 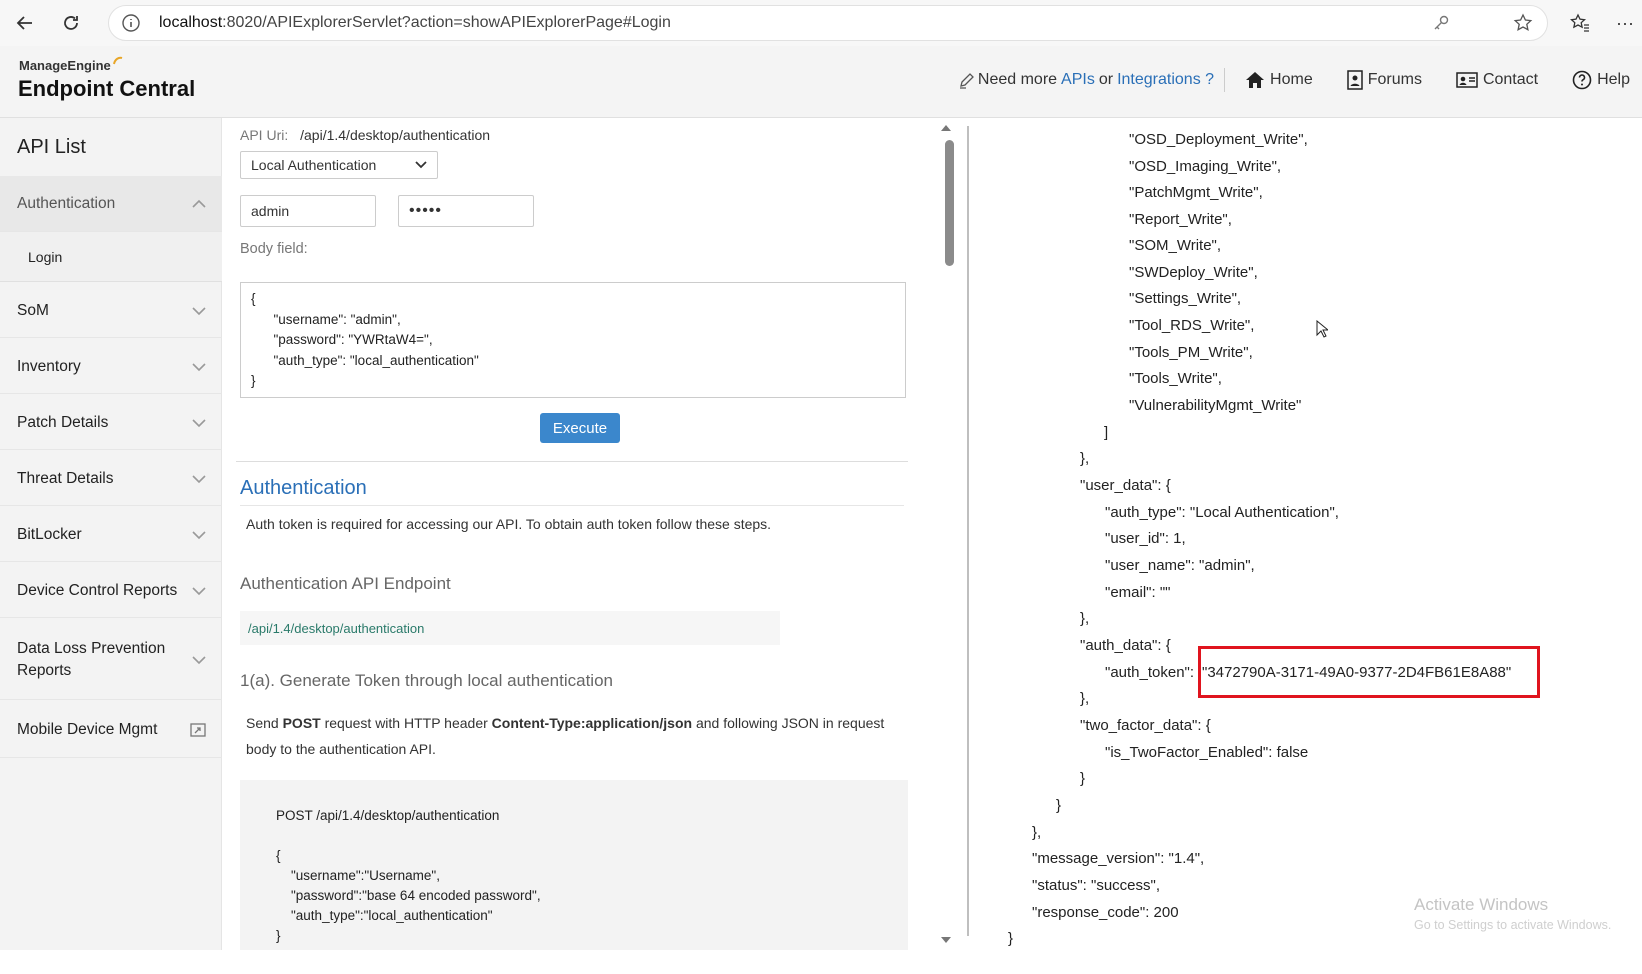 I want to click on sidebar-subitem-label: Login, so click(x=45, y=256).